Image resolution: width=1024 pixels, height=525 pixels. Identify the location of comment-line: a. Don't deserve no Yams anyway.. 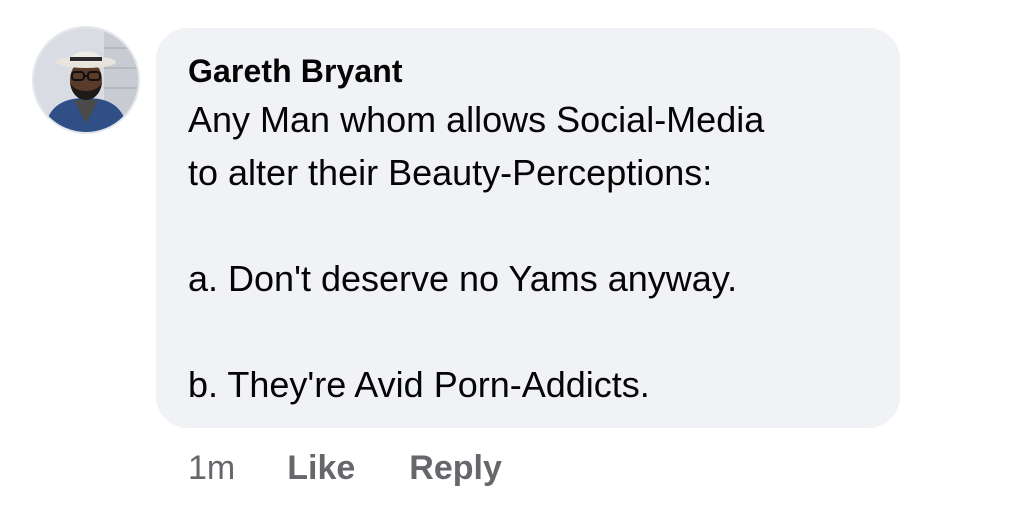
(463, 278).